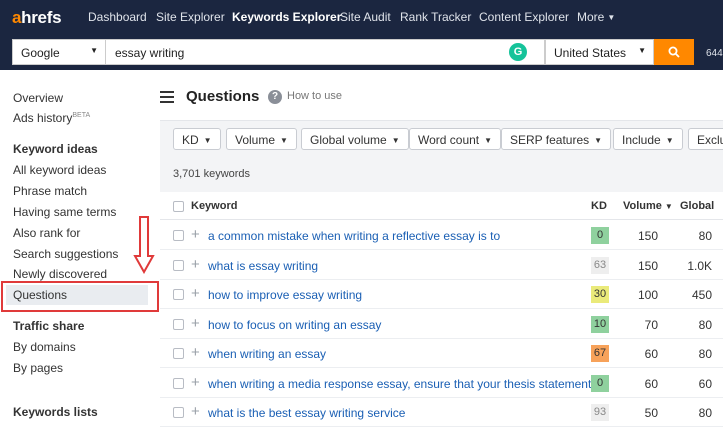  I want to click on sidebar-item-overview: Overview, so click(38, 98).